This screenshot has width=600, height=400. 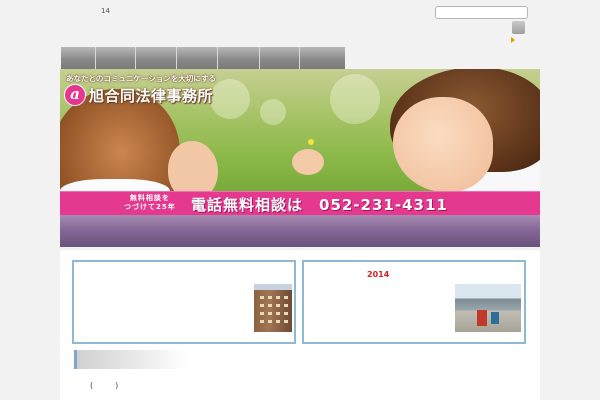 I want to click on info-card-left, so click(x=184, y=302).